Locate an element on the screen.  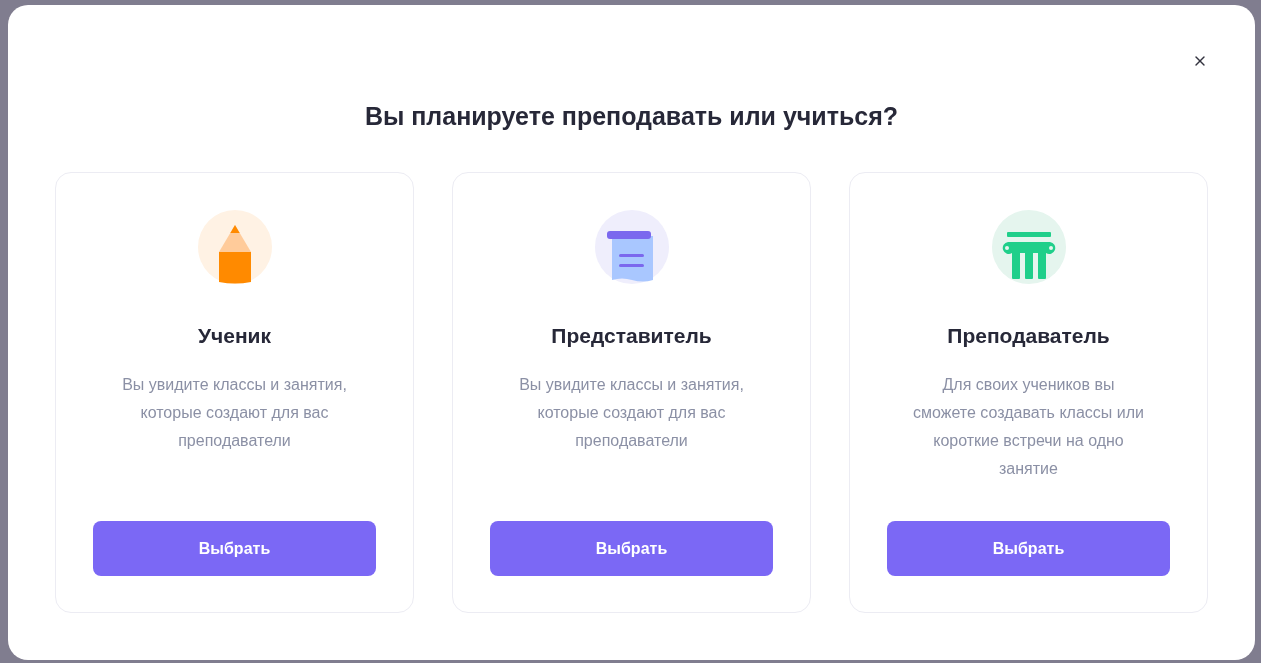
role-title: Представитель is located at coordinates (631, 336).